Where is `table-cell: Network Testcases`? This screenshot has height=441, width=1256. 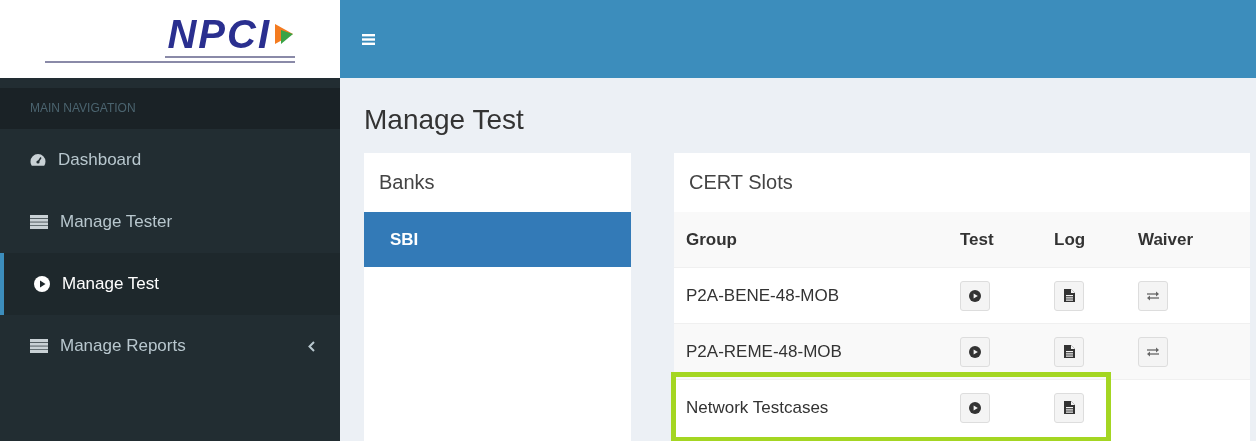
table-cell: Network Testcases is located at coordinates (811, 407).